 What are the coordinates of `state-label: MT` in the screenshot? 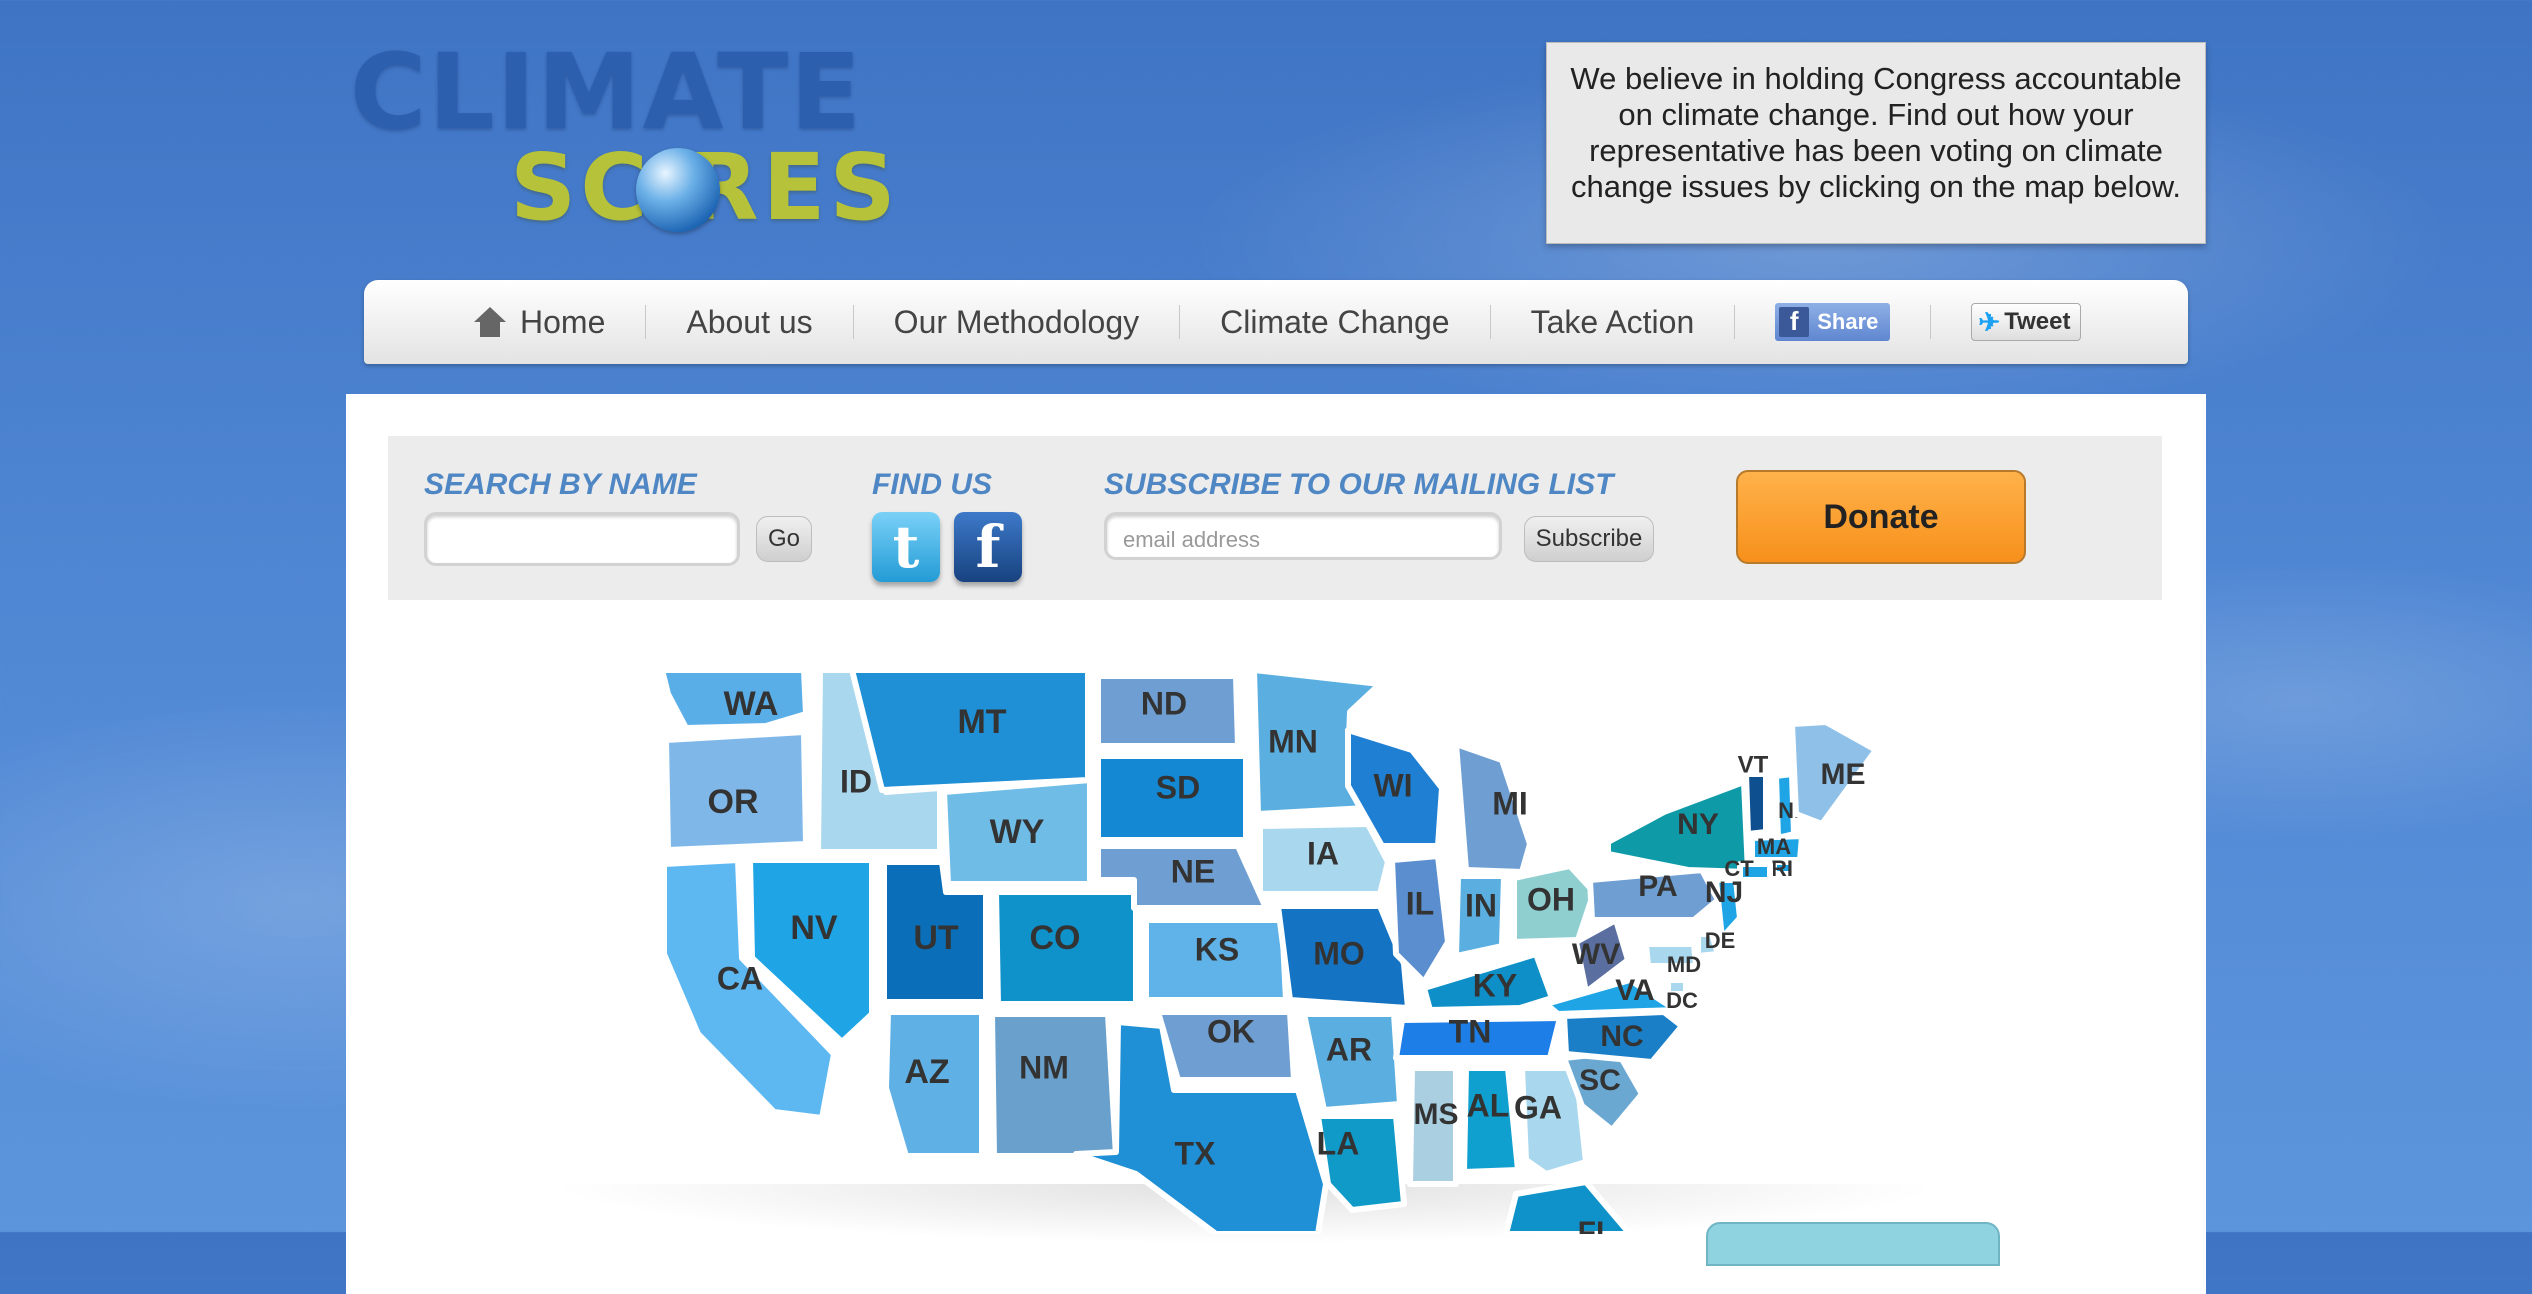 It's located at (981, 722).